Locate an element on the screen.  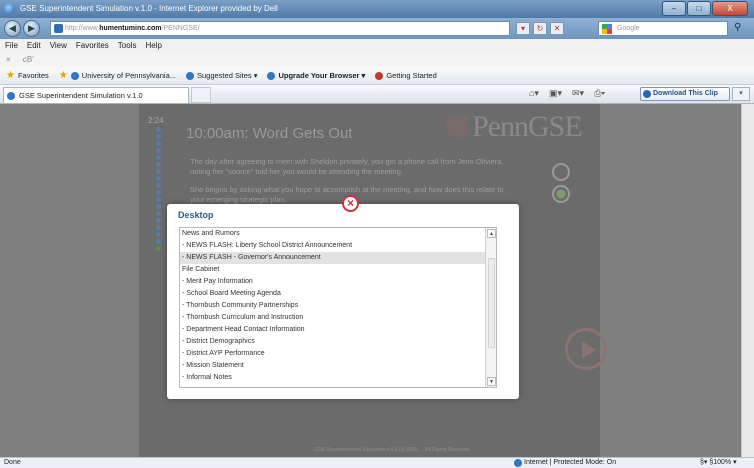
links-close-icon: × is located at coordinates (8, 59).